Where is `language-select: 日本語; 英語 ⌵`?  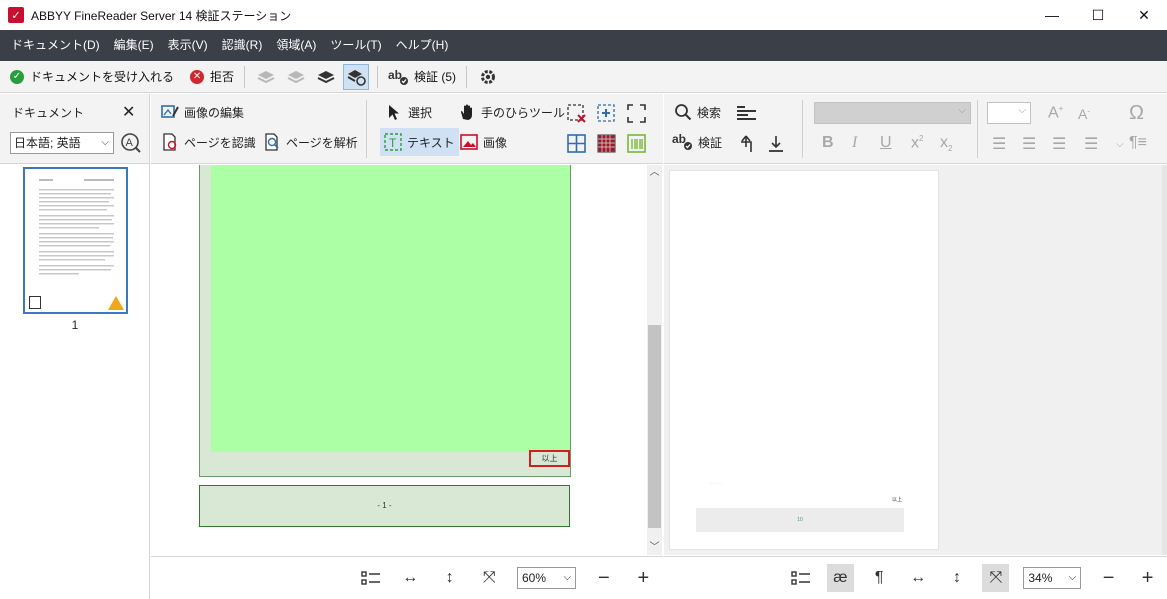
language-select: 日本語; 英語 ⌵ is located at coordinates (62, 143).